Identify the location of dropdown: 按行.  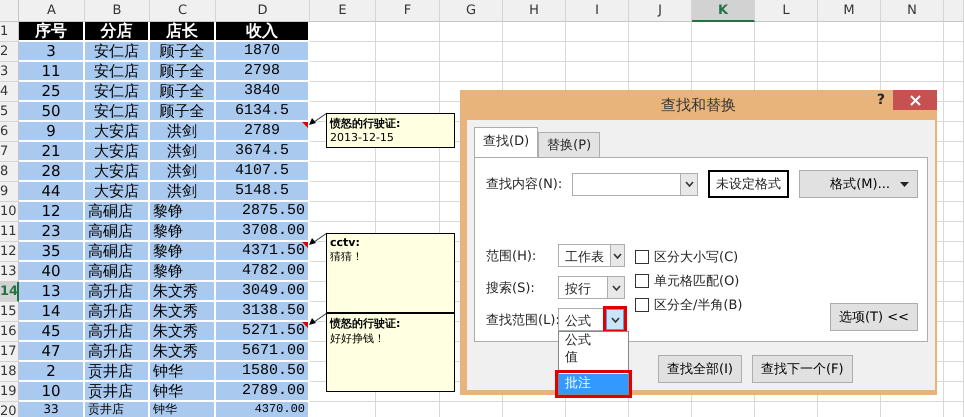
(591, 287).